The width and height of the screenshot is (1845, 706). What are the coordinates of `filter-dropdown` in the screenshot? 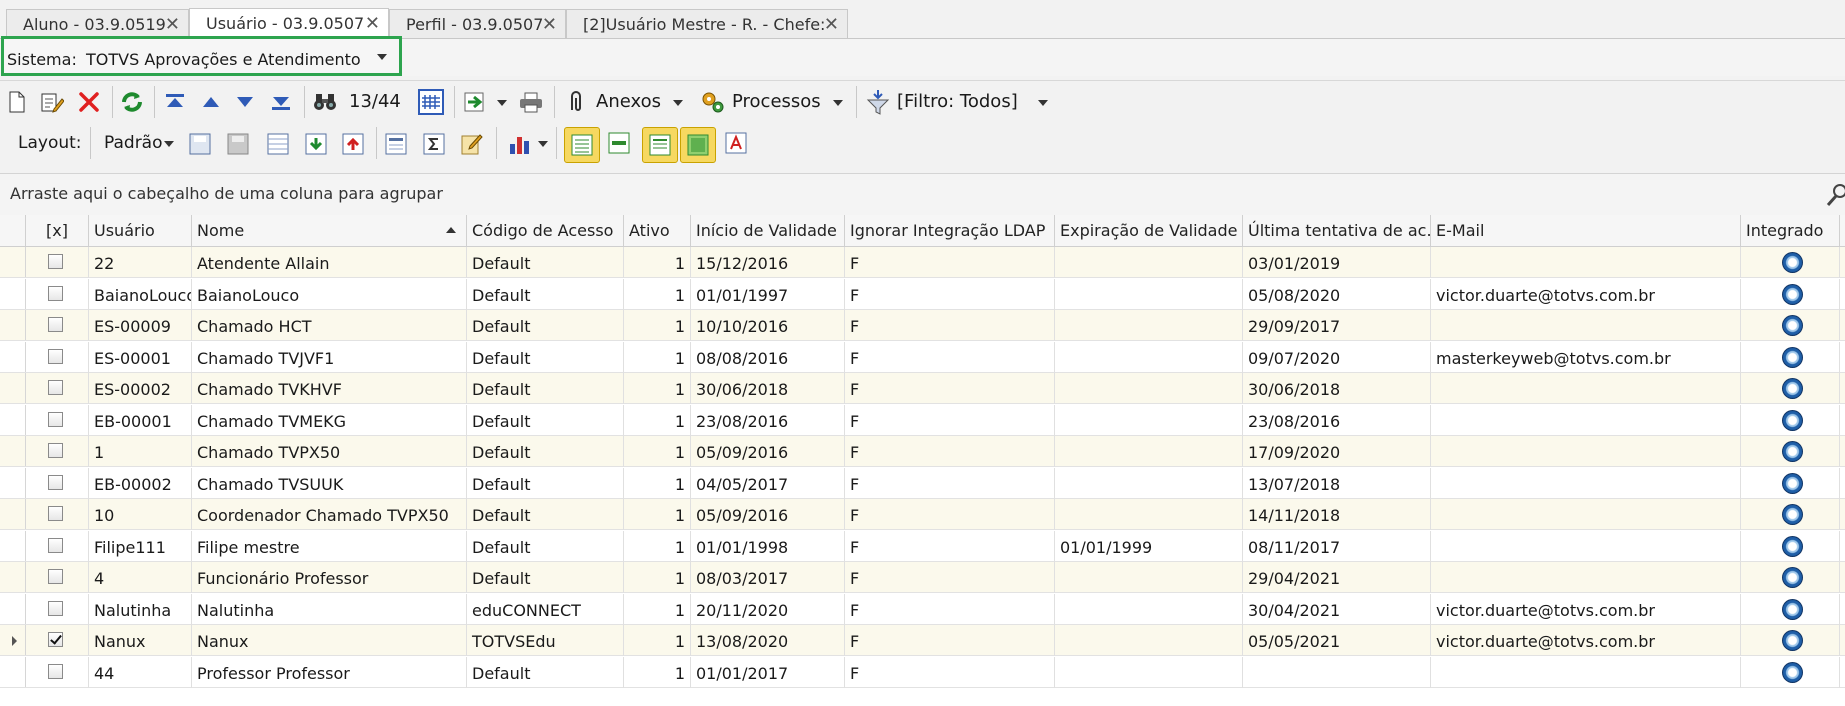 It's located at (1043, 103).